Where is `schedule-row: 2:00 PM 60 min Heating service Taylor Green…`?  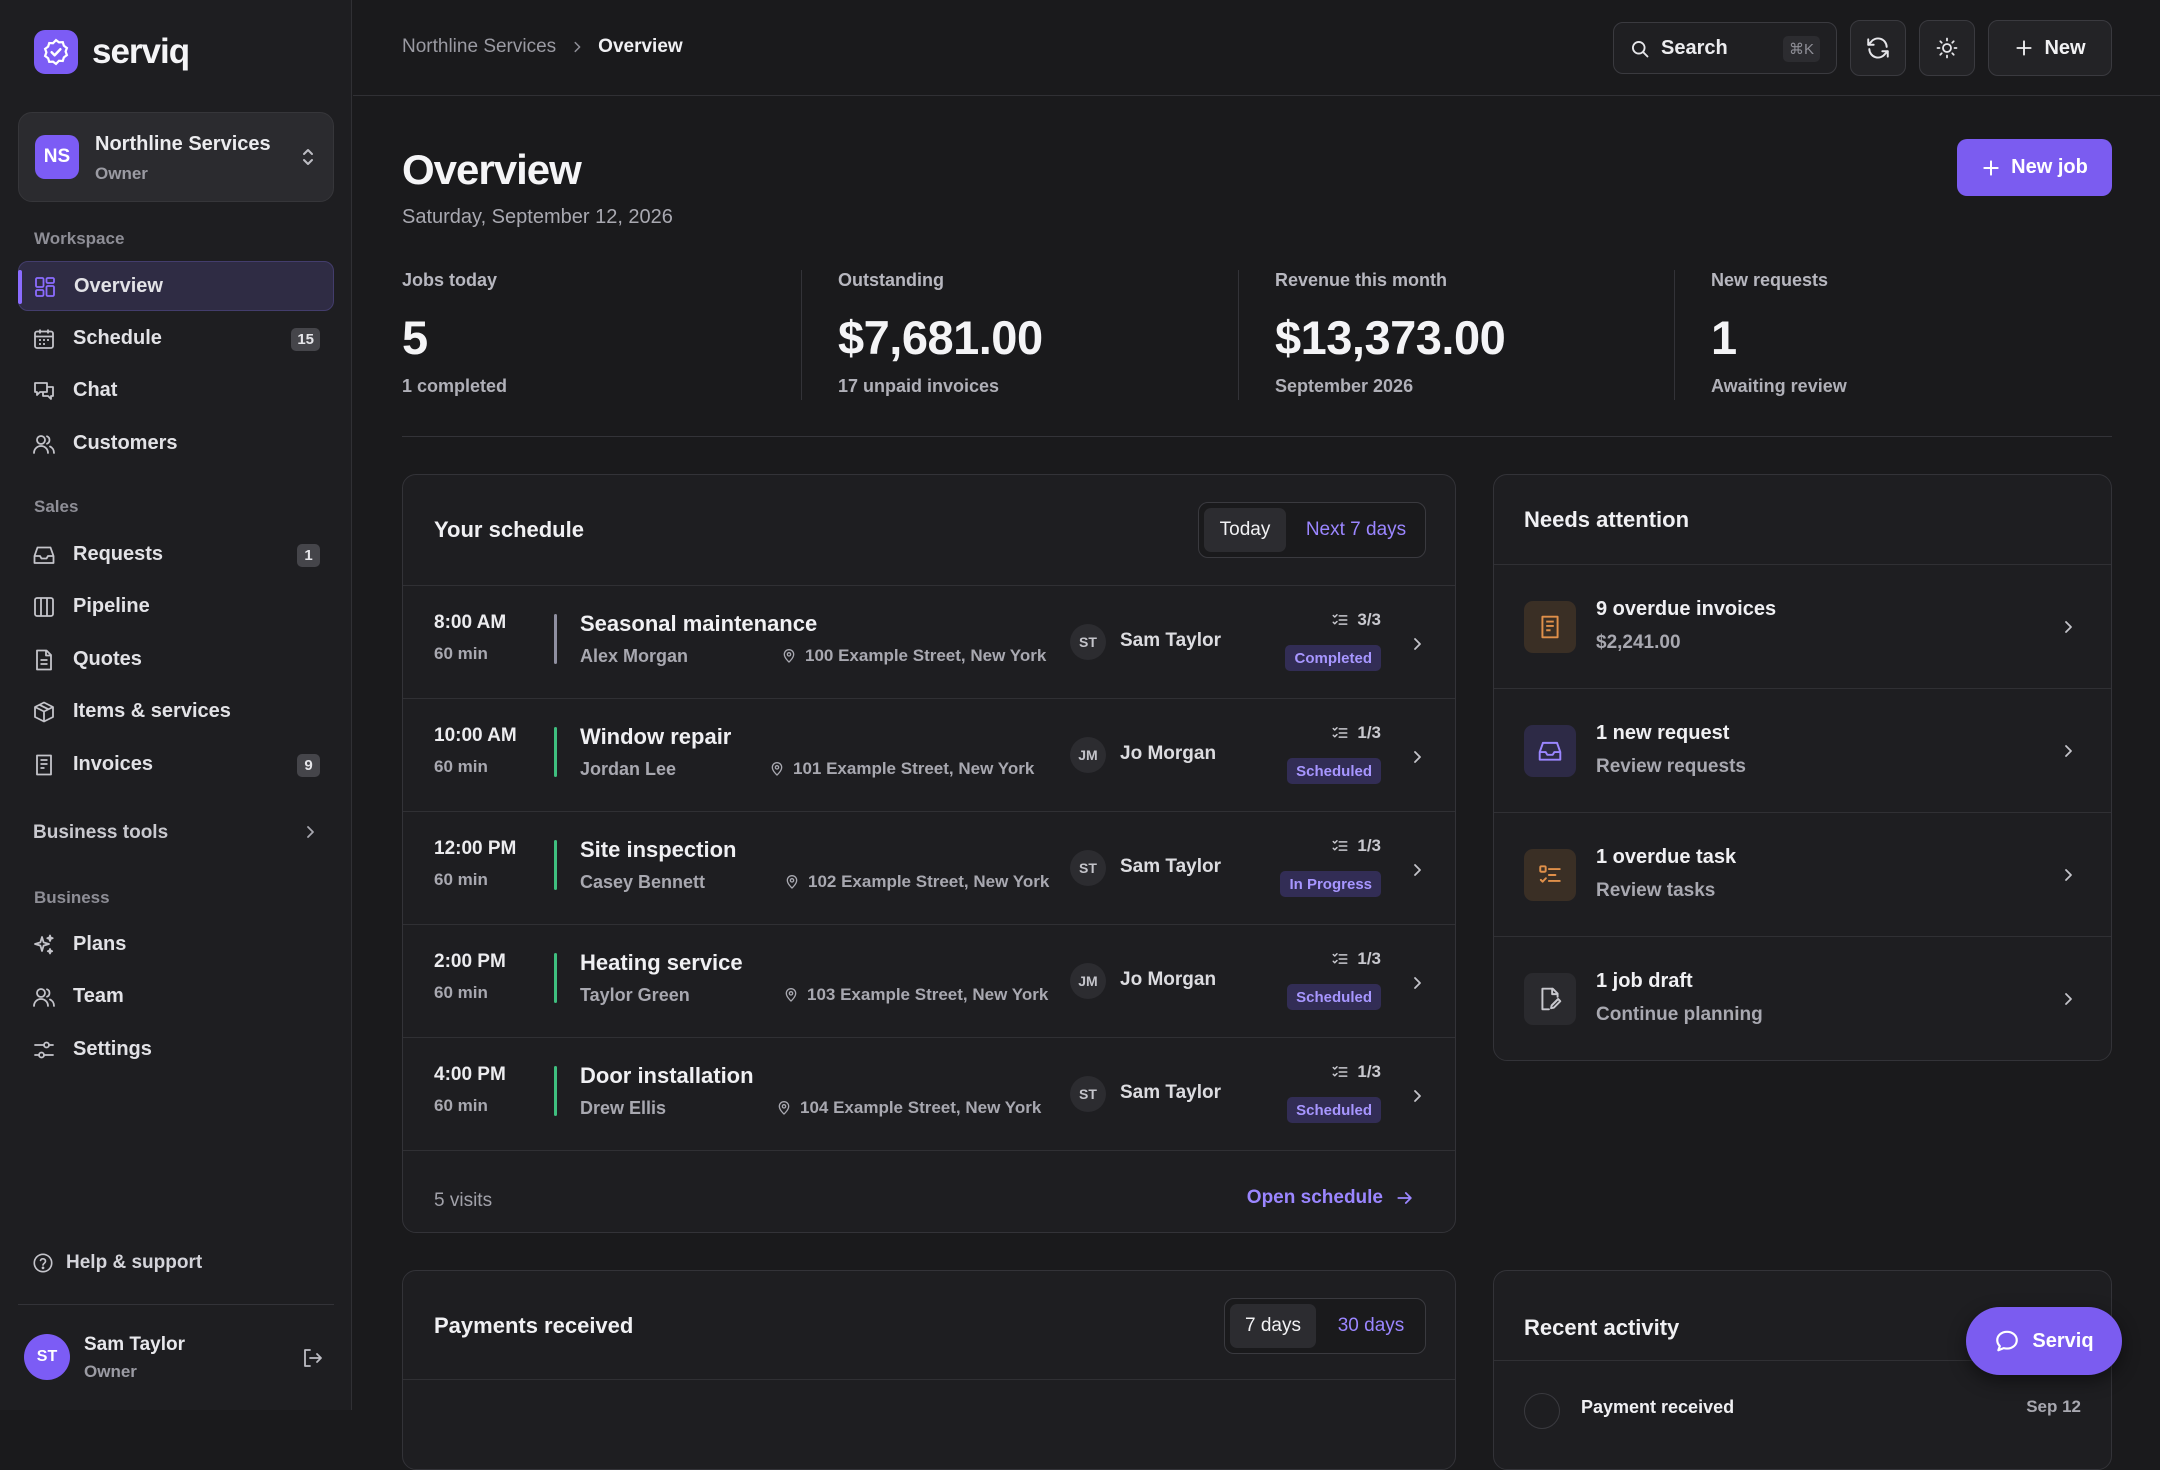 schedule-row: 2:00 PM 60 min Heating service Taylor Green… is located at coordinates (929, 980).